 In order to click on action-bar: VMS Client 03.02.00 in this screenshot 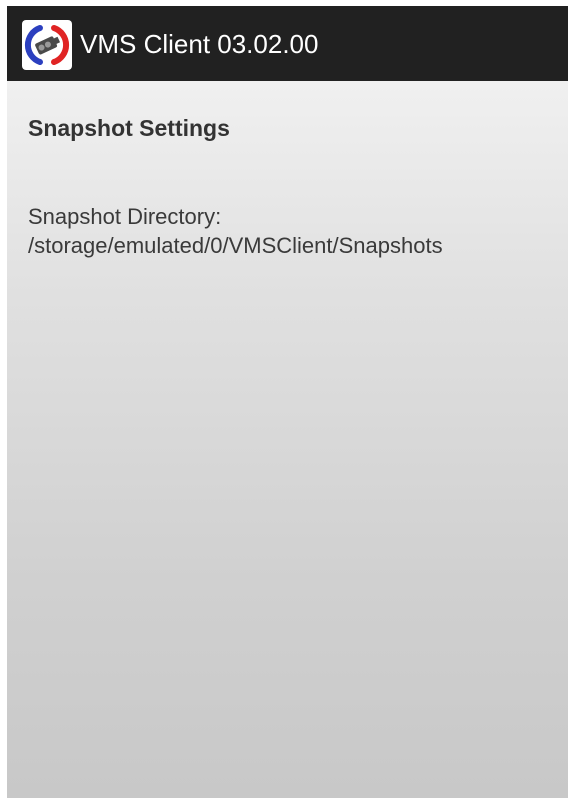, I will do `click(287, 43)`.